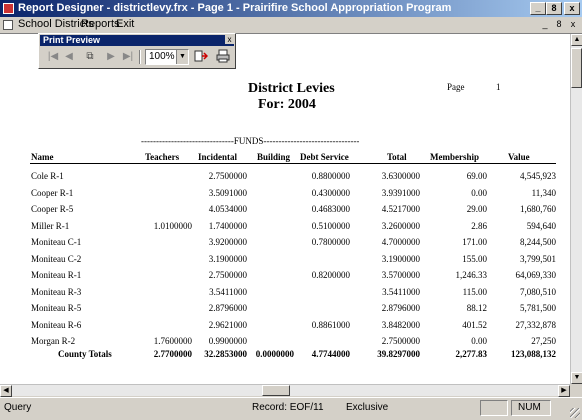 The width and height of the screenshot is (582, 420). I want to click on minimize-button: _, so click(538, 8).